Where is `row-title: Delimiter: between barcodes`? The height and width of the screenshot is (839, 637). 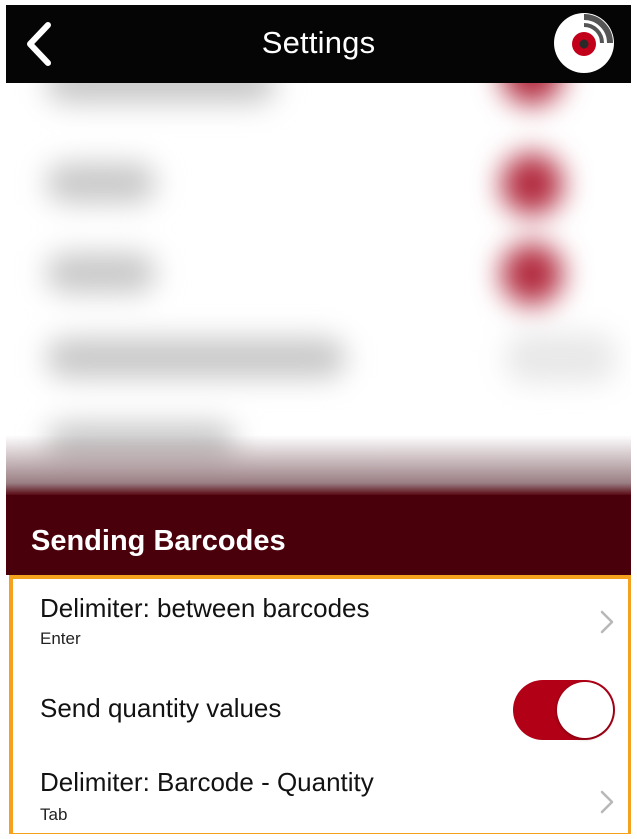 row-title: Delimiter: between barcodes is located at coordinates (205, 608).